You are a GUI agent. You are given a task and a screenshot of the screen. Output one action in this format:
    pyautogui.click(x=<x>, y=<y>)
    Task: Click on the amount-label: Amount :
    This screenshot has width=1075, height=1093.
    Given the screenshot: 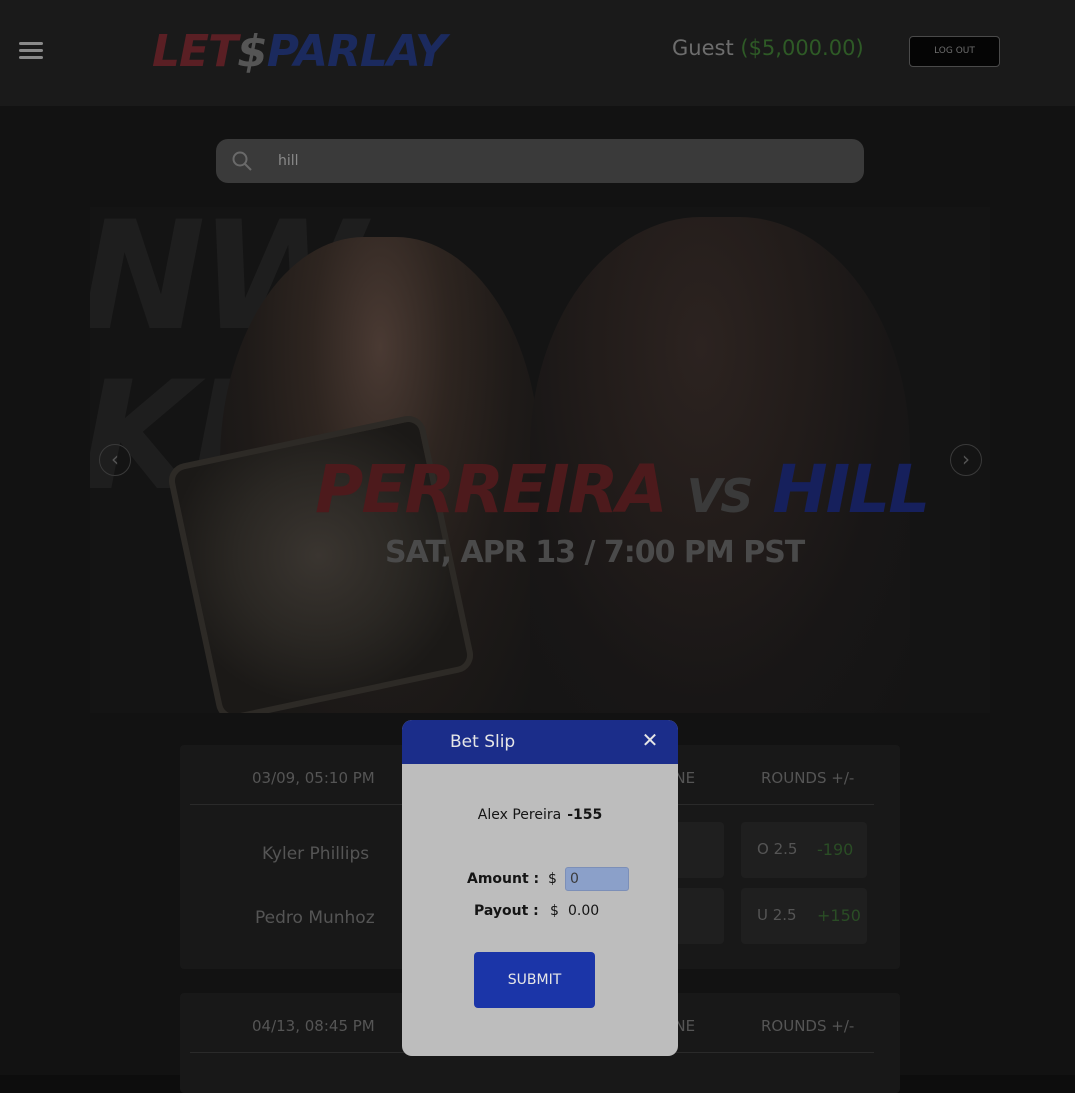 What is the action you would take?
    pyautogui.click(x=503, y=879)
    